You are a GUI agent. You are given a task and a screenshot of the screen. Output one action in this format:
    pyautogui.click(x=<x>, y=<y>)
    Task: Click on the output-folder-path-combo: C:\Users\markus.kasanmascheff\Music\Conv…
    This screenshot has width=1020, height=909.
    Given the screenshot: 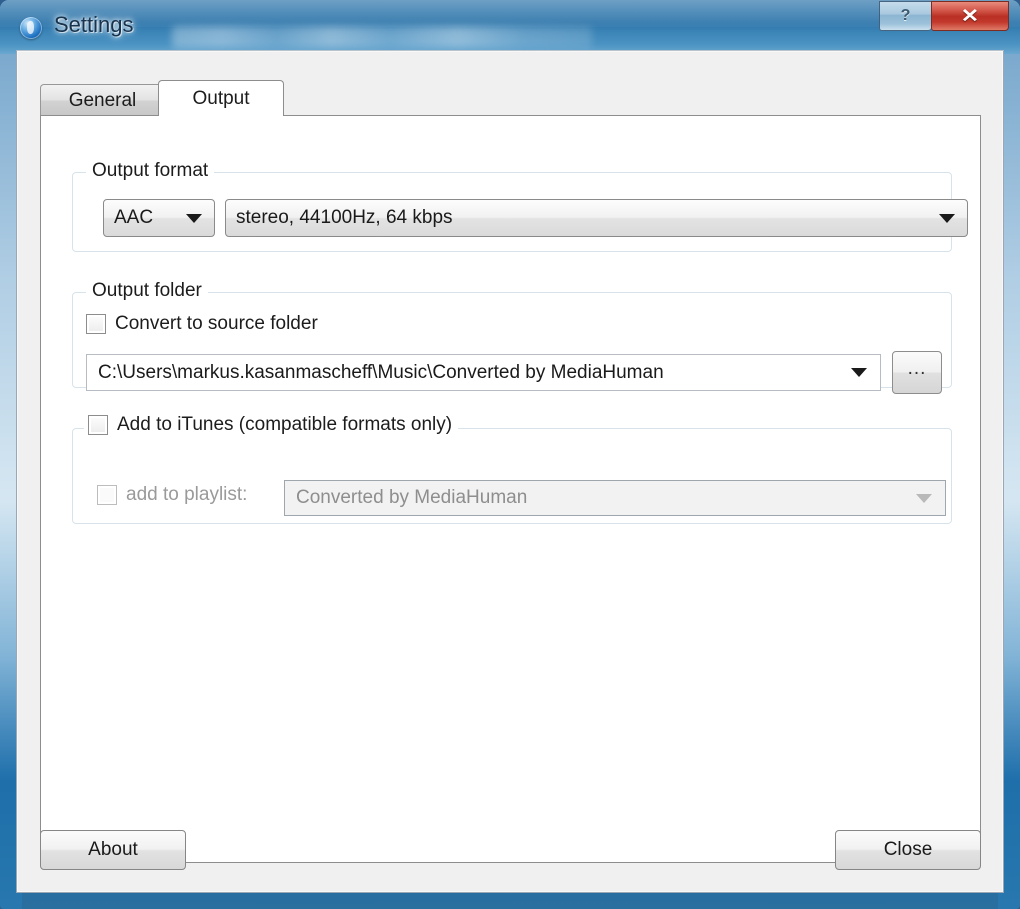 What is the action you would take?
    pyautogui.click(x=483, y=372)
    